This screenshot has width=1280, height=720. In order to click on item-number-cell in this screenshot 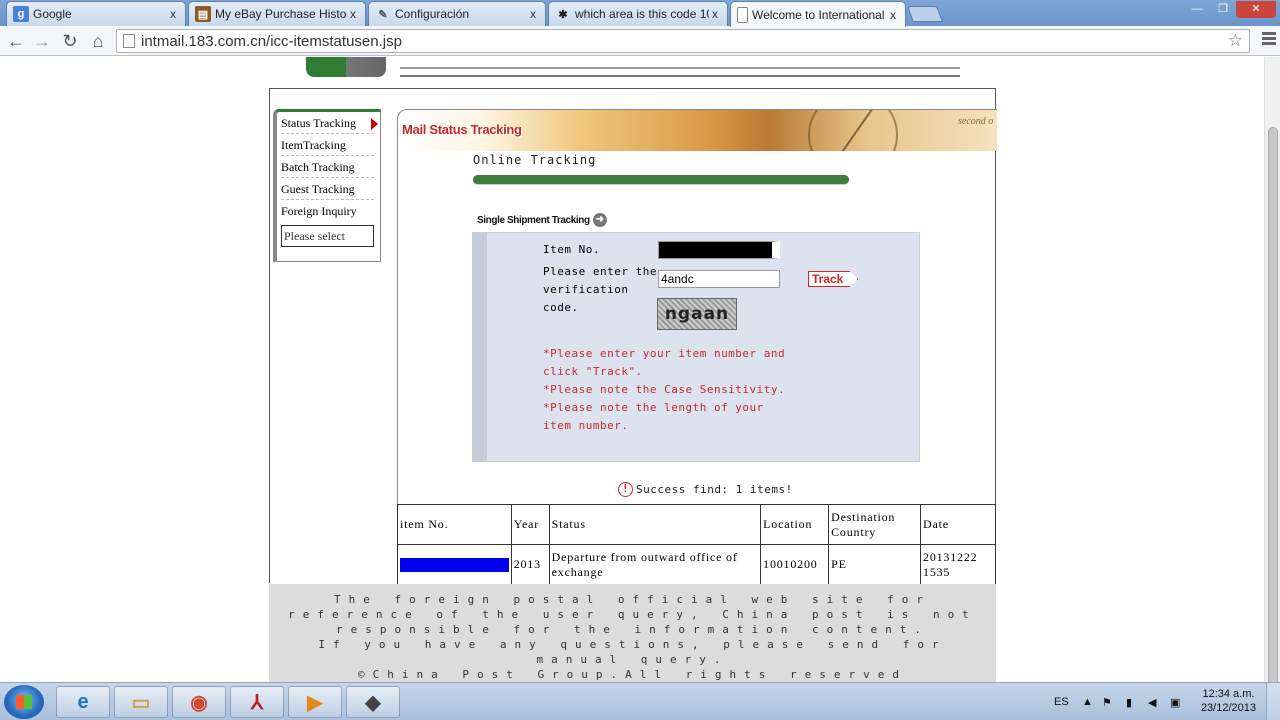, I will do `click(454, 564)`.